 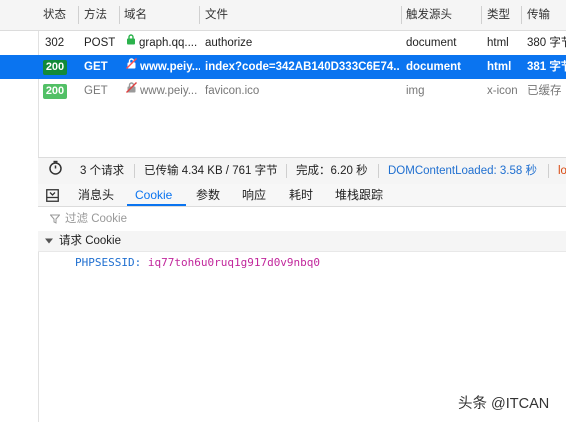 I want to click on cookie-filter-field: 过滤 Cookie, so click(x=302, y=219).